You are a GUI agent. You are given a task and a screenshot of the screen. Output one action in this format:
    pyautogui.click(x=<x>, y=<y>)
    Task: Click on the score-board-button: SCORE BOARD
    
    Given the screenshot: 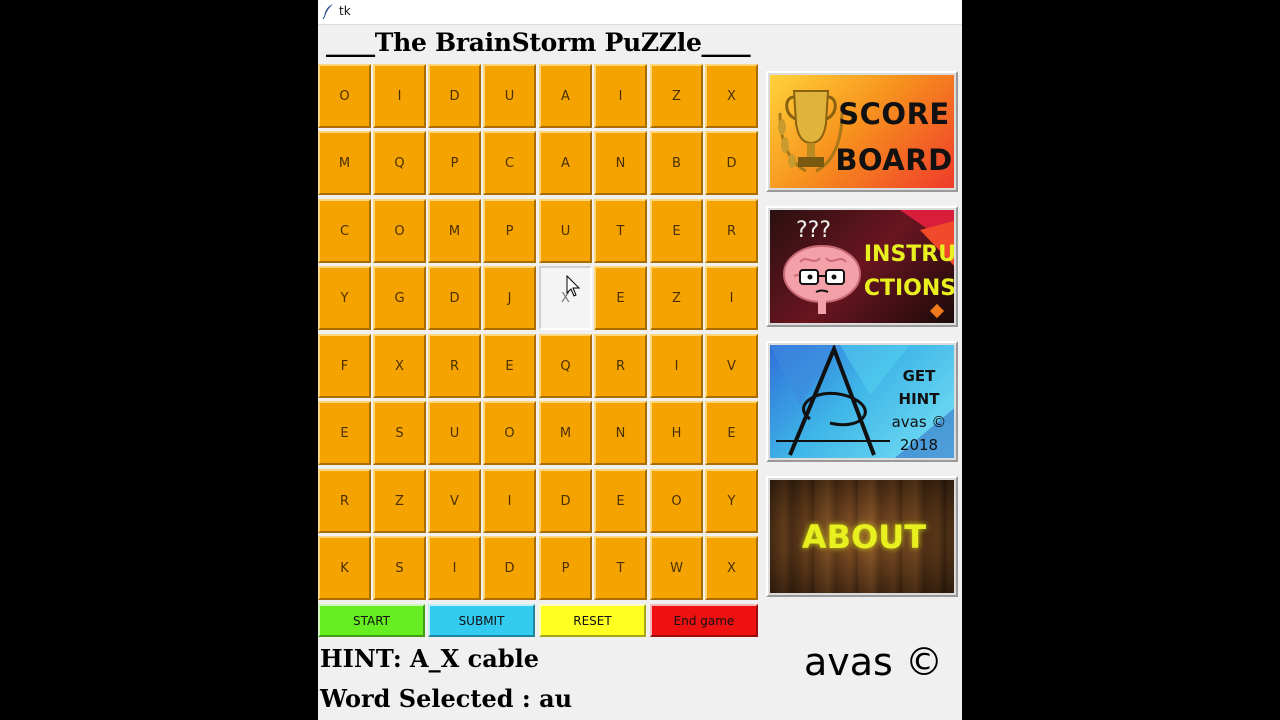 What is the action you would take?
    pyautogui.click(x=862, y=131)
    